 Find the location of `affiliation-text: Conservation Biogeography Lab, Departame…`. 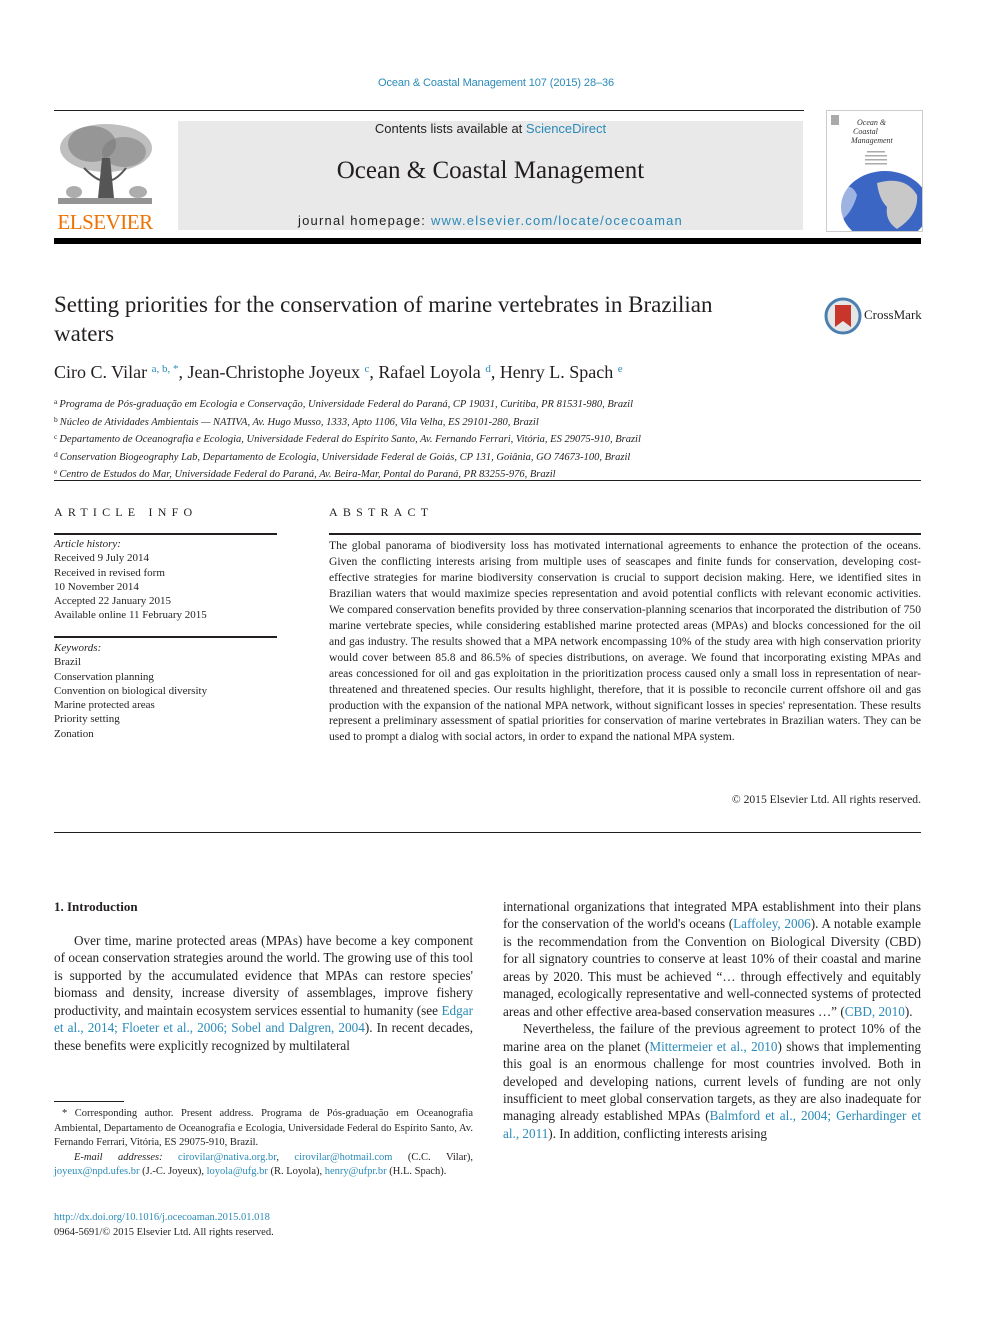

affiliation-text: Conservation Biogeography Lab, Departame… is located at coordinates (345, 457).